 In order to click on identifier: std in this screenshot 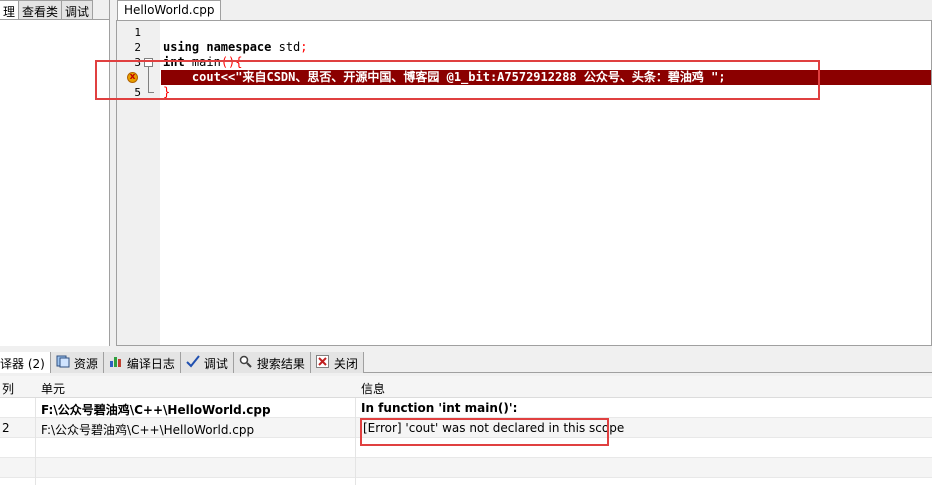, I will do `click(286, 47)`.